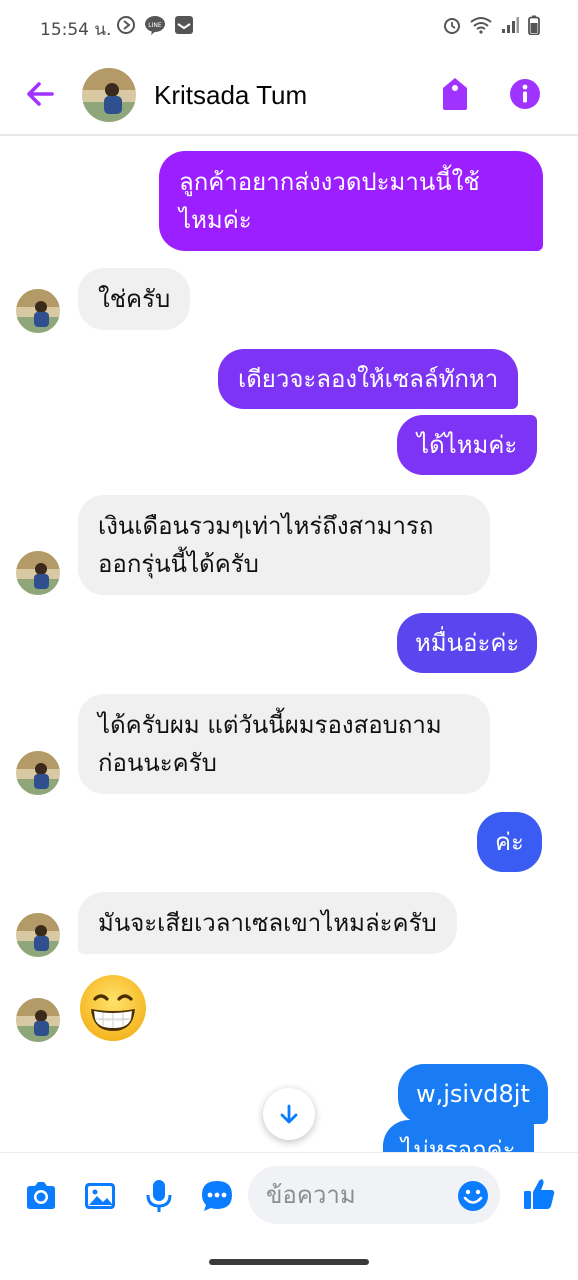 The image size is (578, 1280). What do you see at coordinates (534, 25) in the screenshot?
I see `battery-icon` at bounding box center [534, 25].